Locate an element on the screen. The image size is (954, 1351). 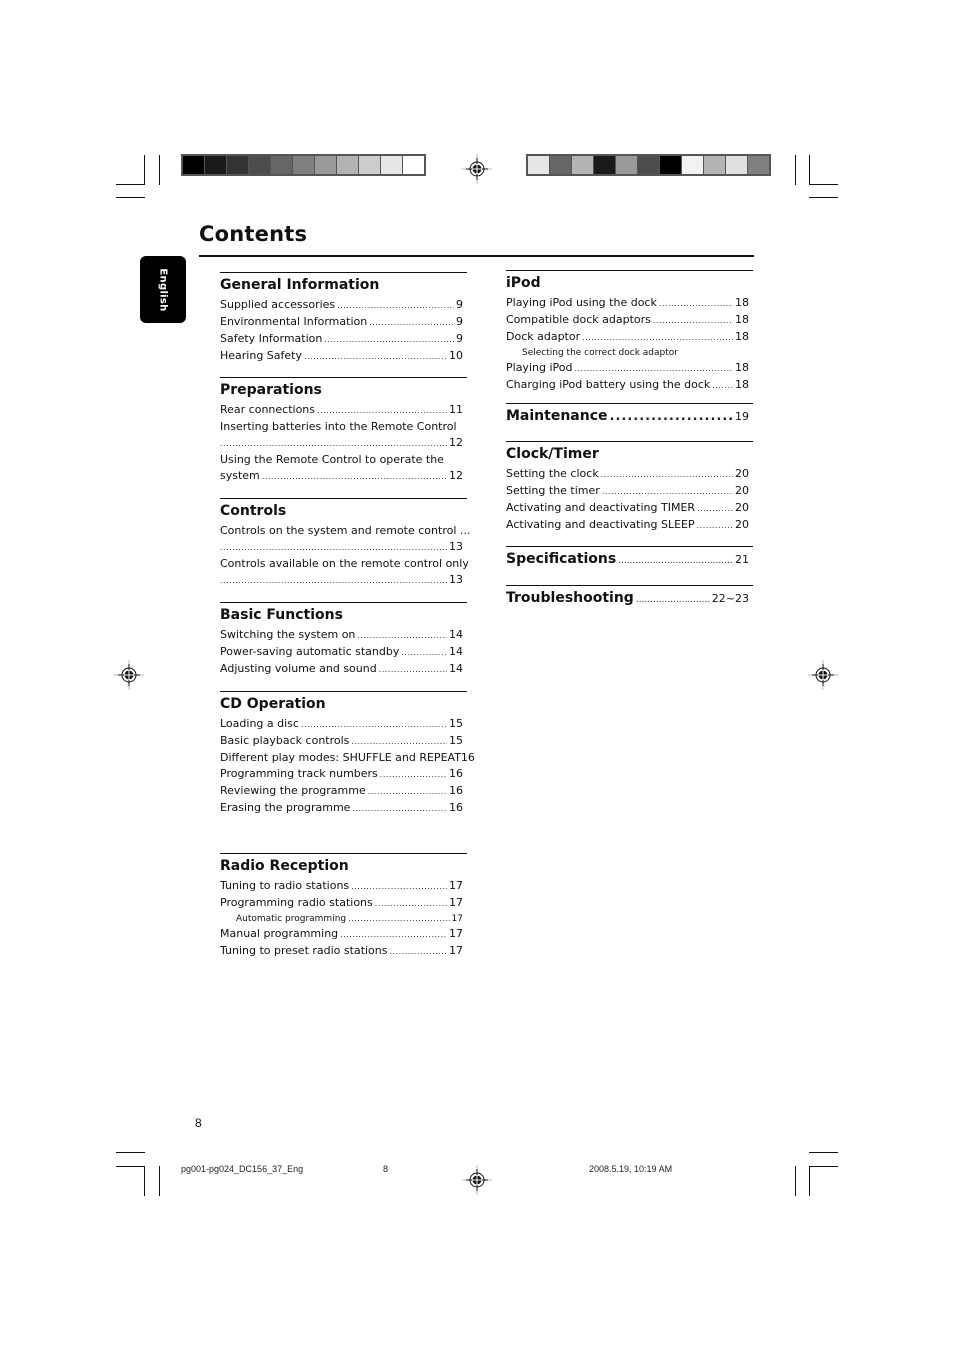
toc-entry: Programming track numbers 16 is located at coordinates (343, 774).